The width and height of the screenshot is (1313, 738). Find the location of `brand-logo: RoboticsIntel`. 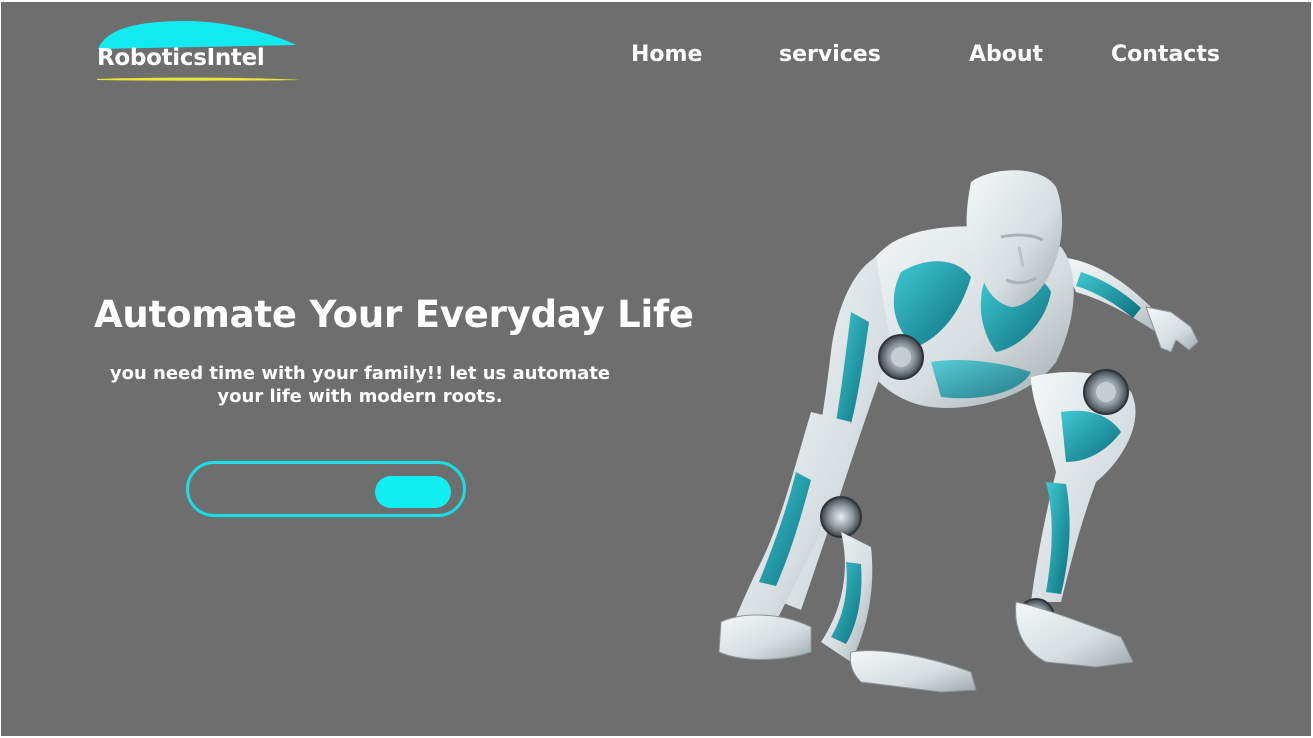

brand-logo: RoboticsIntel is located at coordinates (201, 52).